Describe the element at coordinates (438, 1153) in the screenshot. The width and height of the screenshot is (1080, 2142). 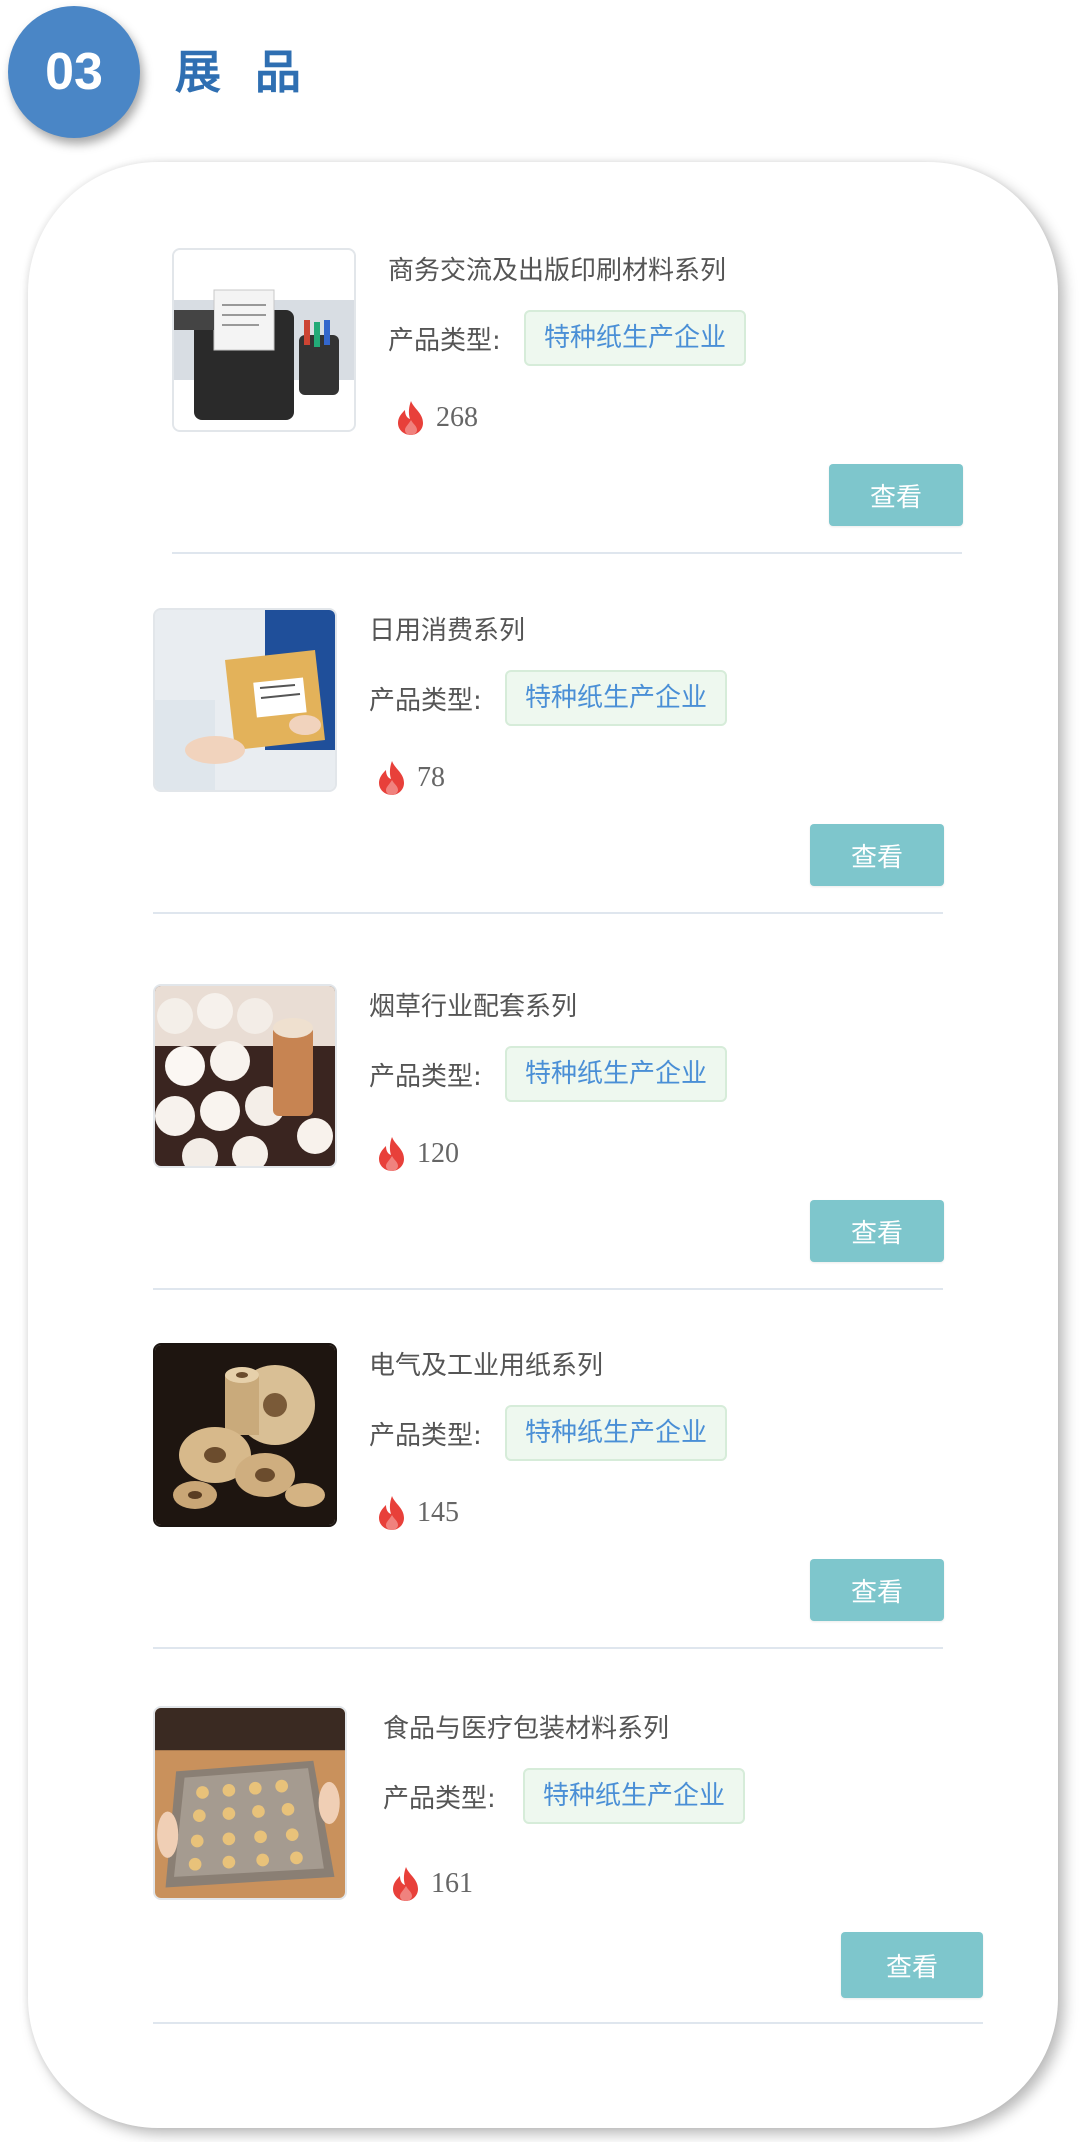
I see `heat-count: 120` at that location.